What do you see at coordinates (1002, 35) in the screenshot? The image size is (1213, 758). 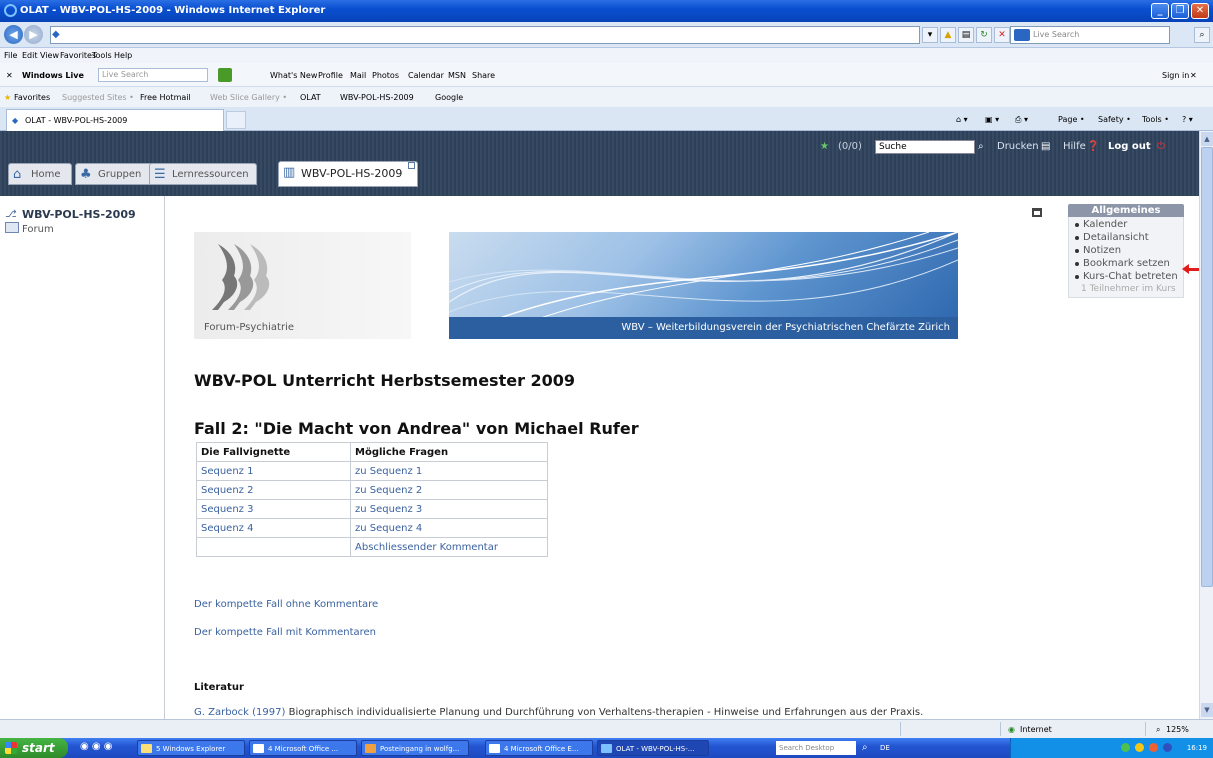 I see `stop-button: ✕` at bounding box center [1002, 35].